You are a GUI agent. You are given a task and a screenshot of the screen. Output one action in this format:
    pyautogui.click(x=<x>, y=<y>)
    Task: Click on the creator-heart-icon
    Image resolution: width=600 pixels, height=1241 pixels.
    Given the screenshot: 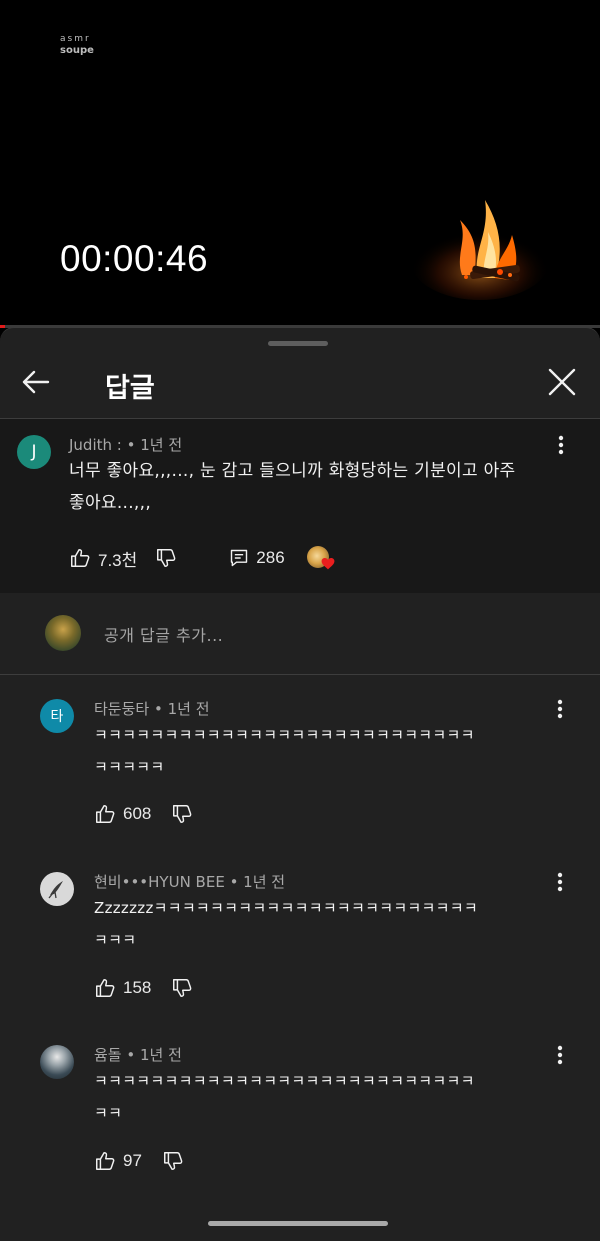 What is the action you would take?
    pyautogui.click(x=328, y=563)
    